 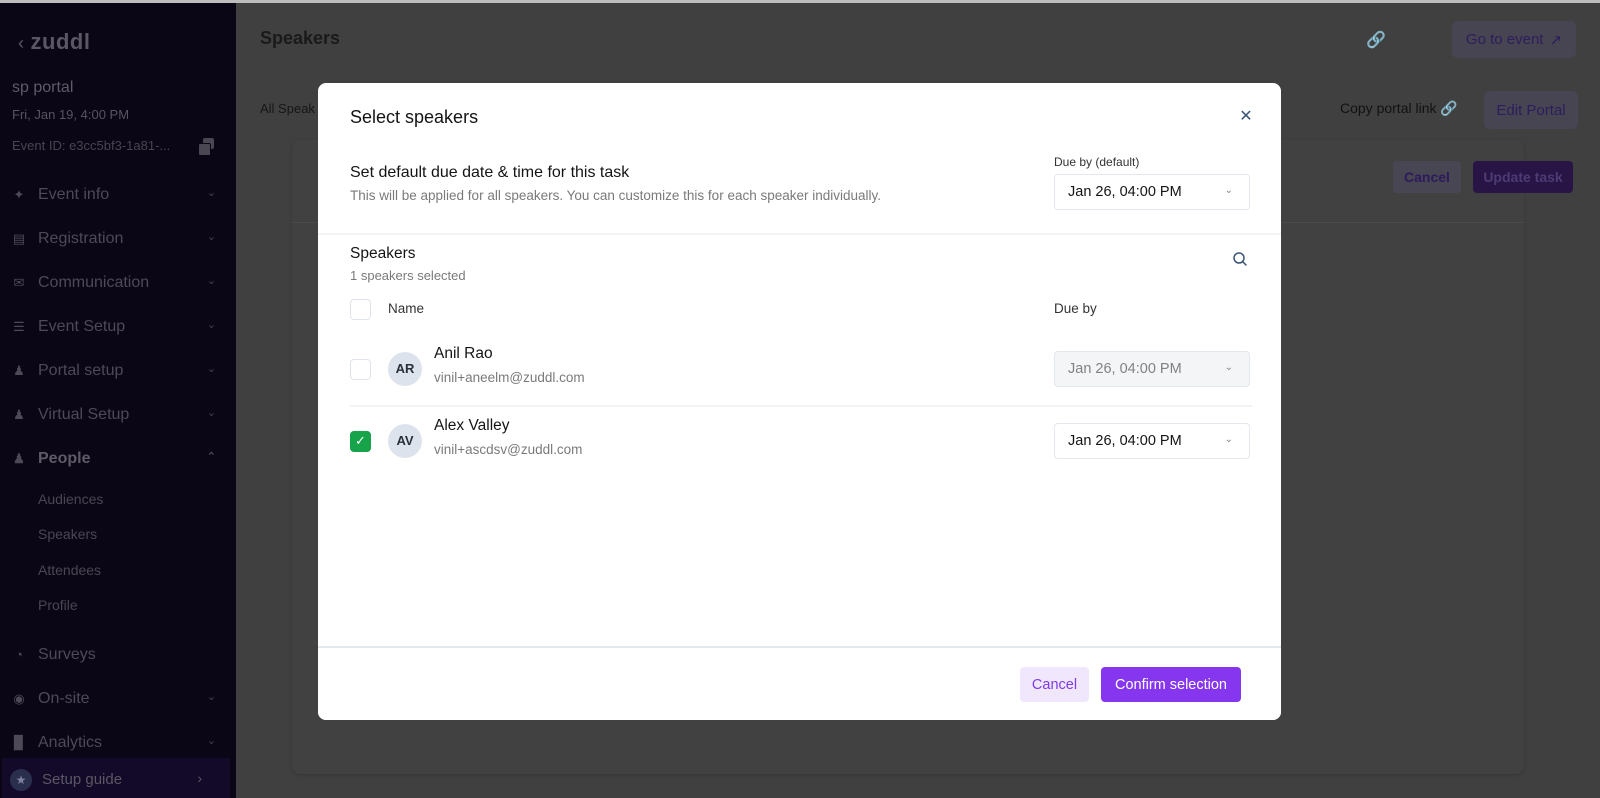 I want to click on close-icon: ✕, so click(x=1246, y=117).